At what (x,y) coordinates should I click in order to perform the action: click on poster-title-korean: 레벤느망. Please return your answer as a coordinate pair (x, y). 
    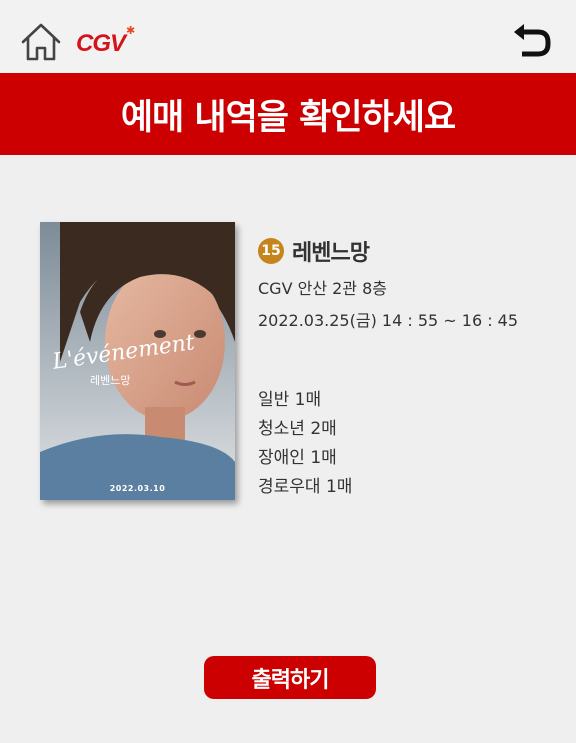
    Looking at the image, I should click on (110, 380).